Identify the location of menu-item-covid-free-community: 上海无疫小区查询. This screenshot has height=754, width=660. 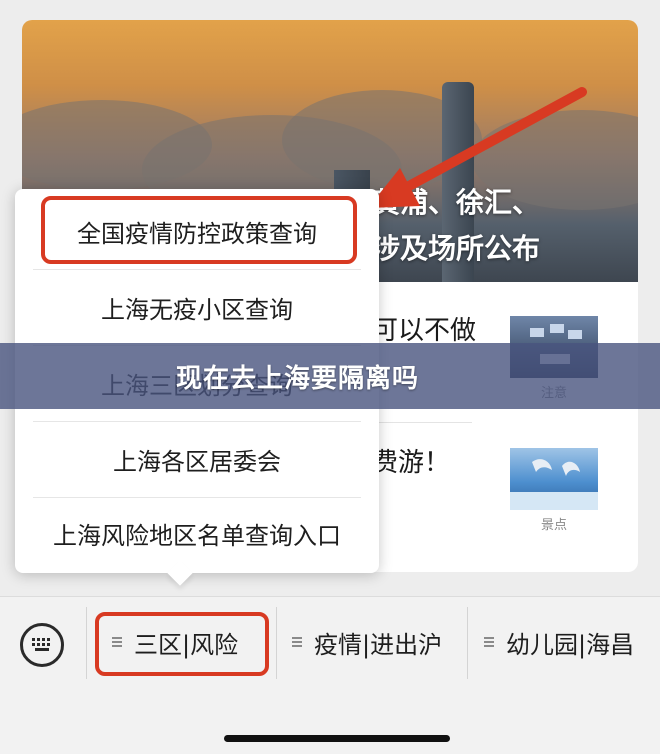
(197, 307).